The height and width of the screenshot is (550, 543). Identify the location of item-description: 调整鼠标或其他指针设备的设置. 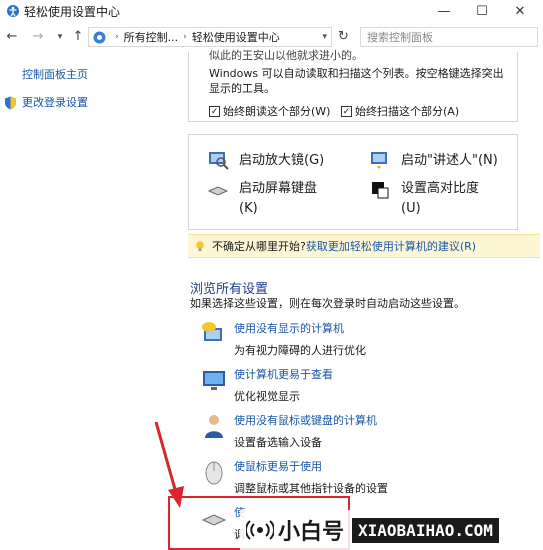
(311, 488).